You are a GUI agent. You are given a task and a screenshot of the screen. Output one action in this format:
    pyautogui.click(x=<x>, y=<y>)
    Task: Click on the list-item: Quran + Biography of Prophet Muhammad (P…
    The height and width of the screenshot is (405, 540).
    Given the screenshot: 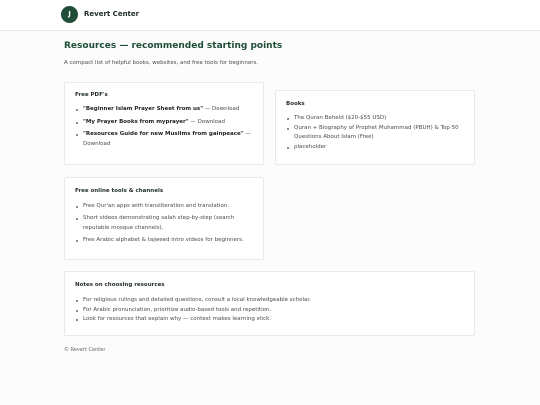 What is the action you would take?
    pyautogui.click(x=378, y=133)
    